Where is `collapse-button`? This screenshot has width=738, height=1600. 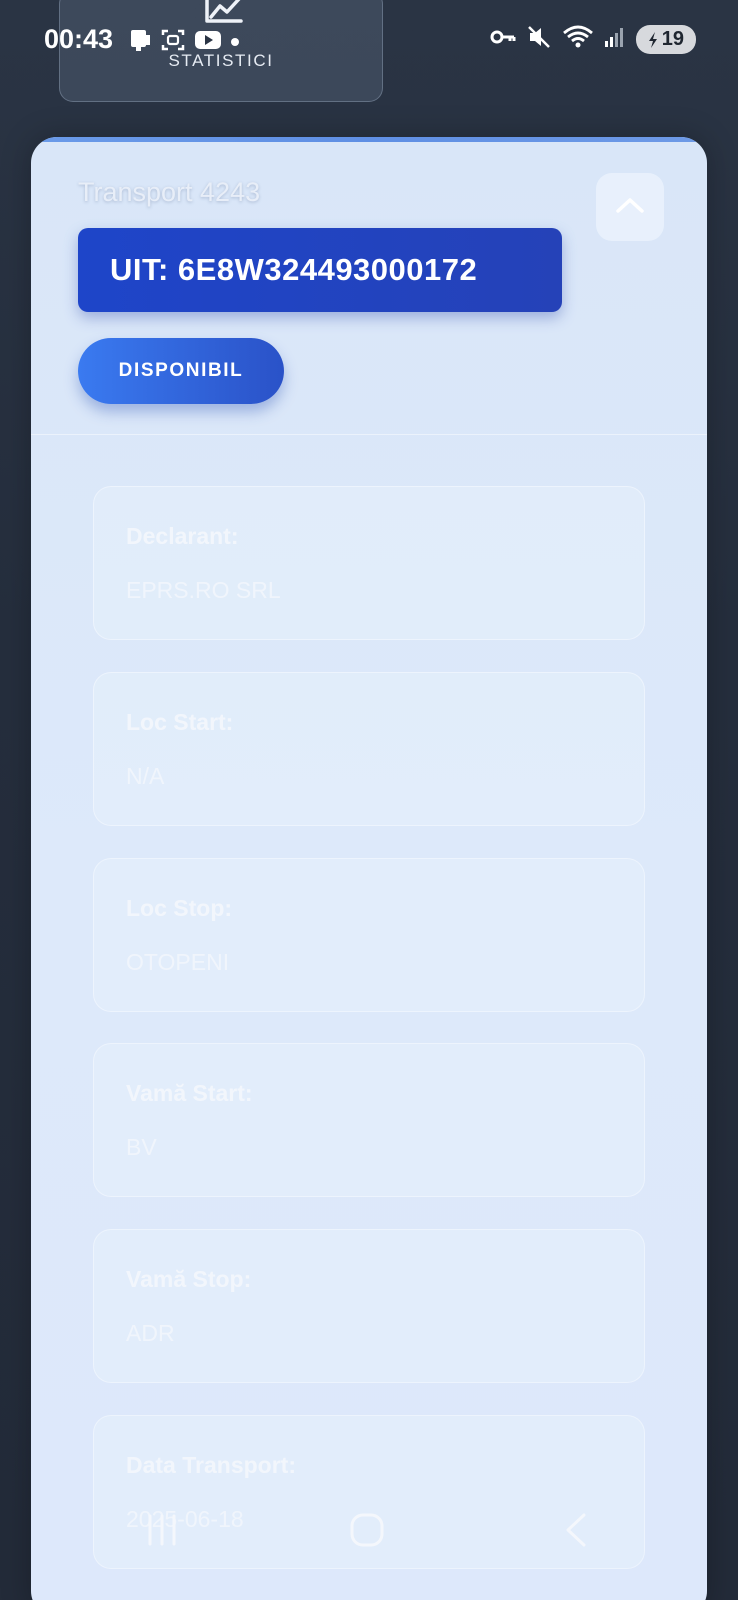 collapse-button is located at coordinates (630, 207).